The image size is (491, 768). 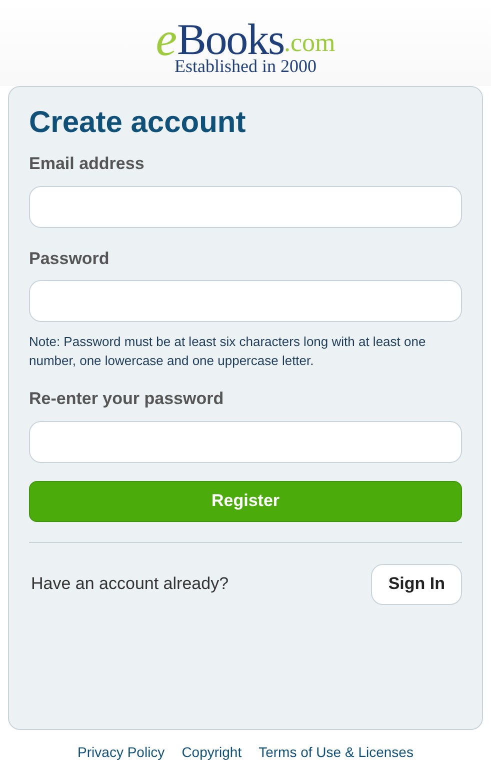 What do you see at coordinates (87, 164) in the screenshot?
I see `field-label: Email address` at bounding box center [87, 164].